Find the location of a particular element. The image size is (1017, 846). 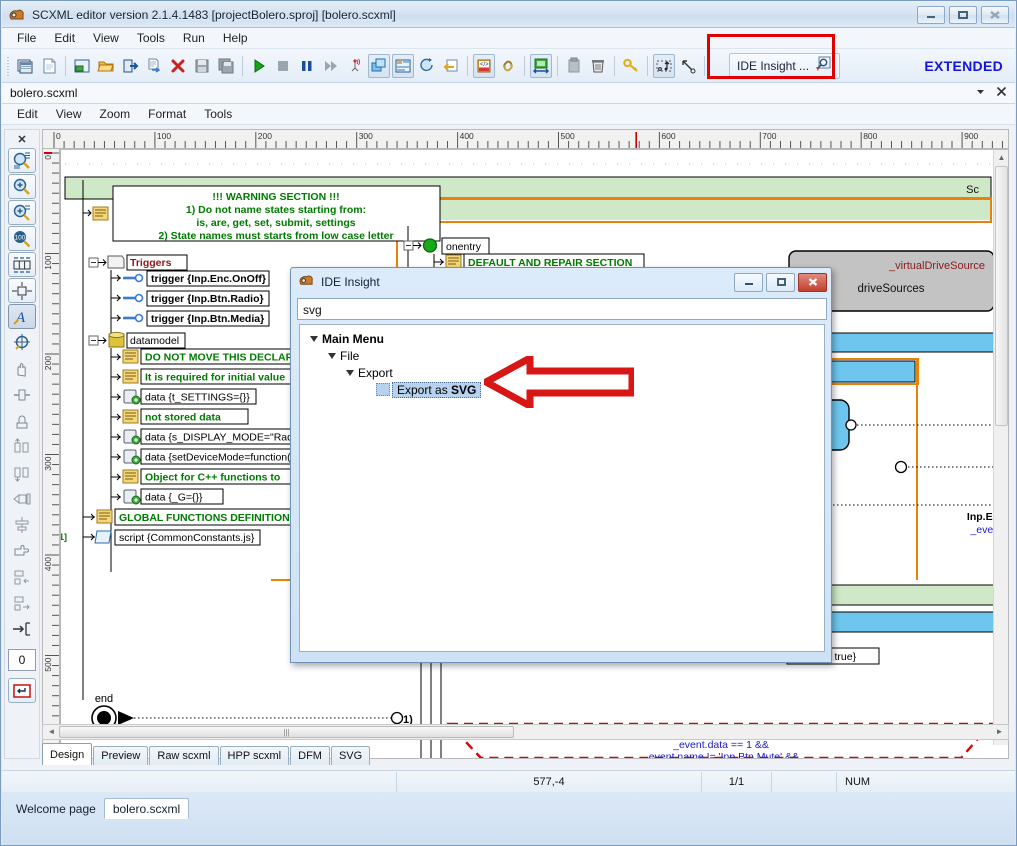

align-horizontal-icon is located at coordinates (22, 394).